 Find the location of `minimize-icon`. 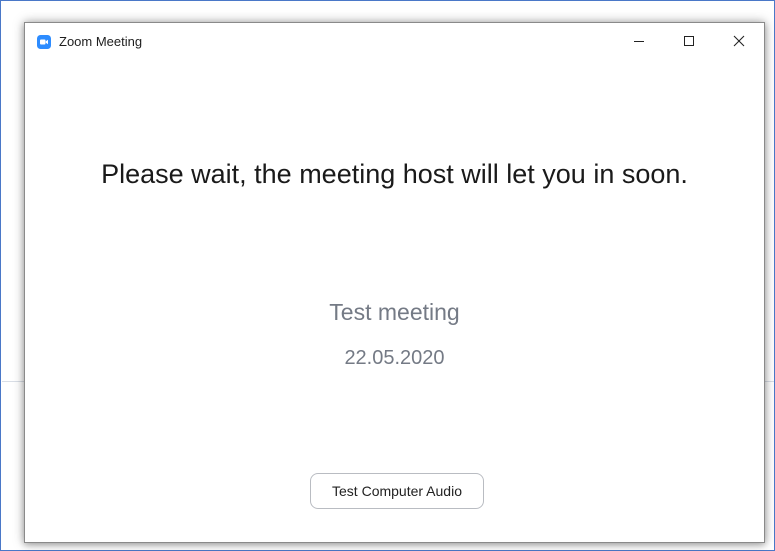

minimize-icon is located at coordinates (639, 41).